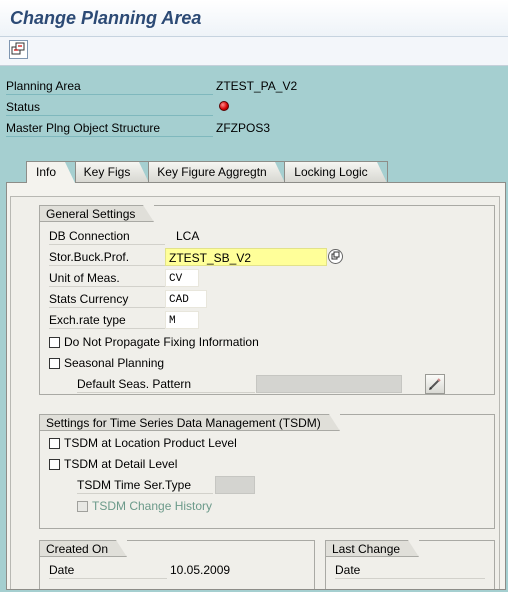  I want to click on last-change-date-label: Date, so click(410, 570).